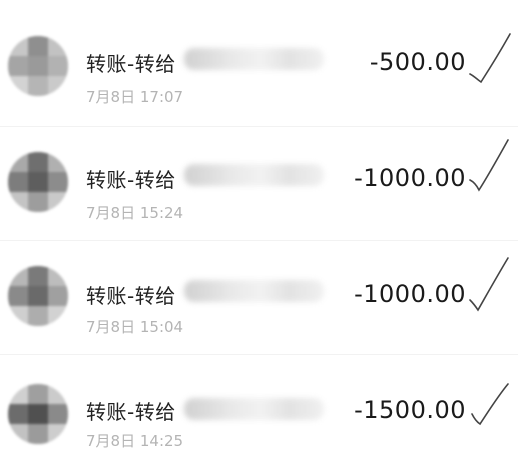 The height and width of the screenshot is (466, 518). What do you see at coordinates (410, 410) in the screenshot?
I see `transaction-amount: -1500.00` at bounding box center [410, 410].